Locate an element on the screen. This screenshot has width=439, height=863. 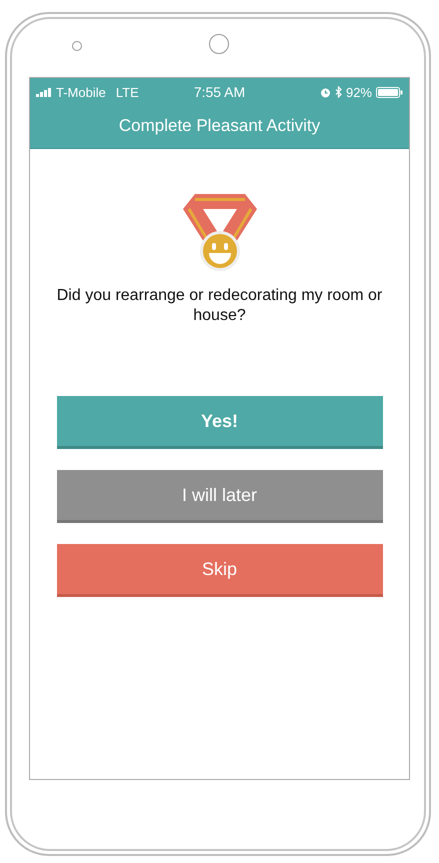
camera-icon is located at coordinates (219, 44).